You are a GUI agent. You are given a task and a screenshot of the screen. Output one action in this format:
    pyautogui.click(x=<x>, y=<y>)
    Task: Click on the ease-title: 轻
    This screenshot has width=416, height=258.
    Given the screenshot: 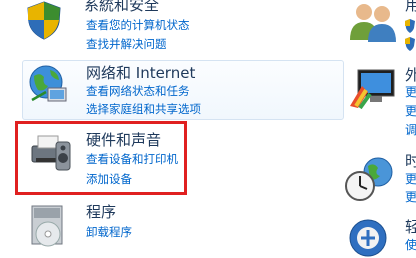 What is the action you would take?
    pyautogui.click(x=410, y=227)
    